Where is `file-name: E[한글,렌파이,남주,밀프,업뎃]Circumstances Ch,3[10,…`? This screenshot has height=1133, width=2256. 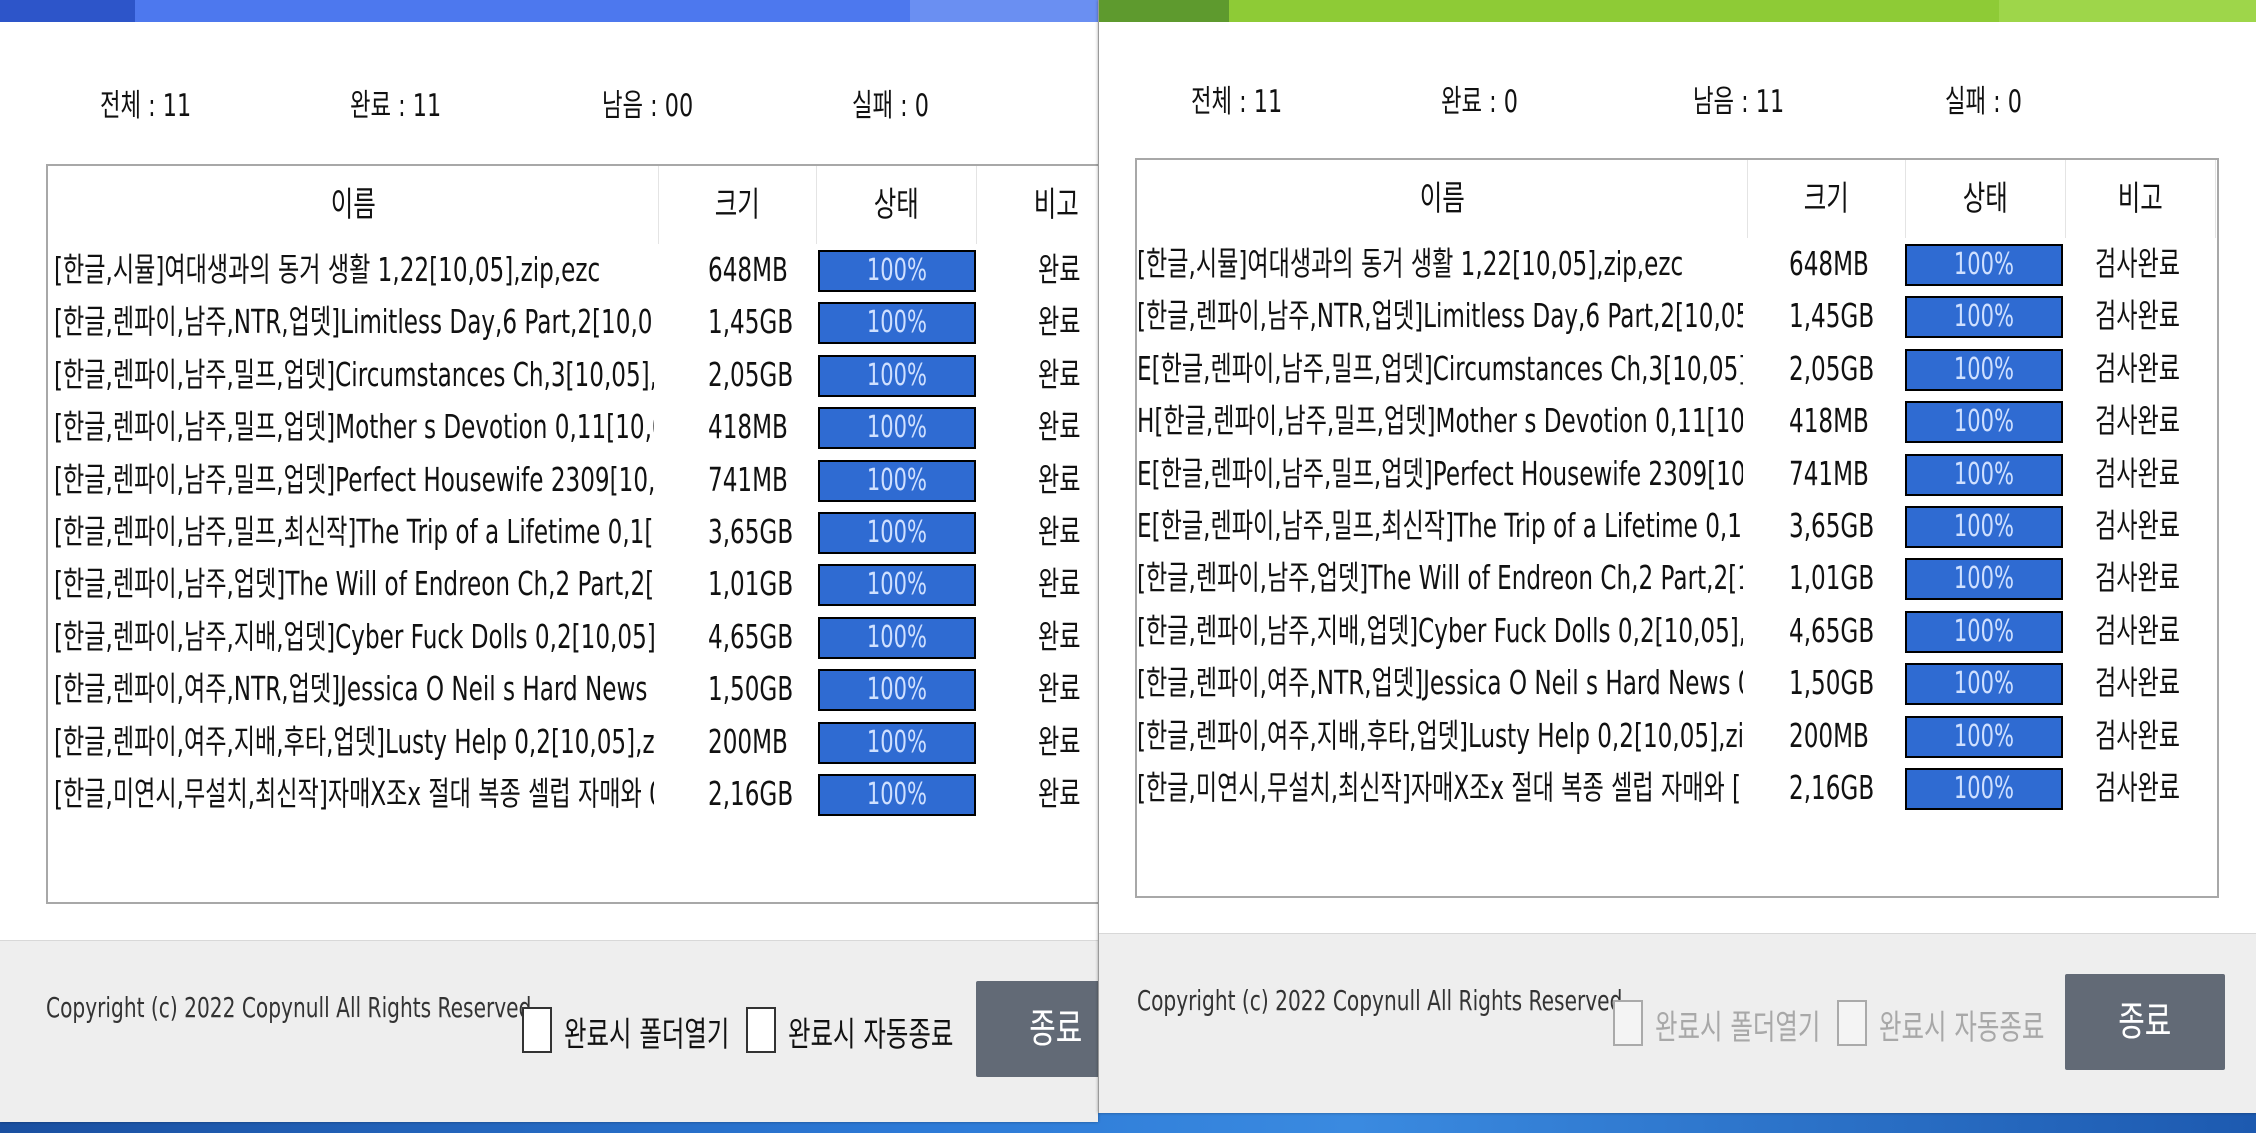
file-name: E[한글,렌파이,남주,밀프,업뎃]Circumstances Ch,3[10,… is located at coordinates (1440, 368).